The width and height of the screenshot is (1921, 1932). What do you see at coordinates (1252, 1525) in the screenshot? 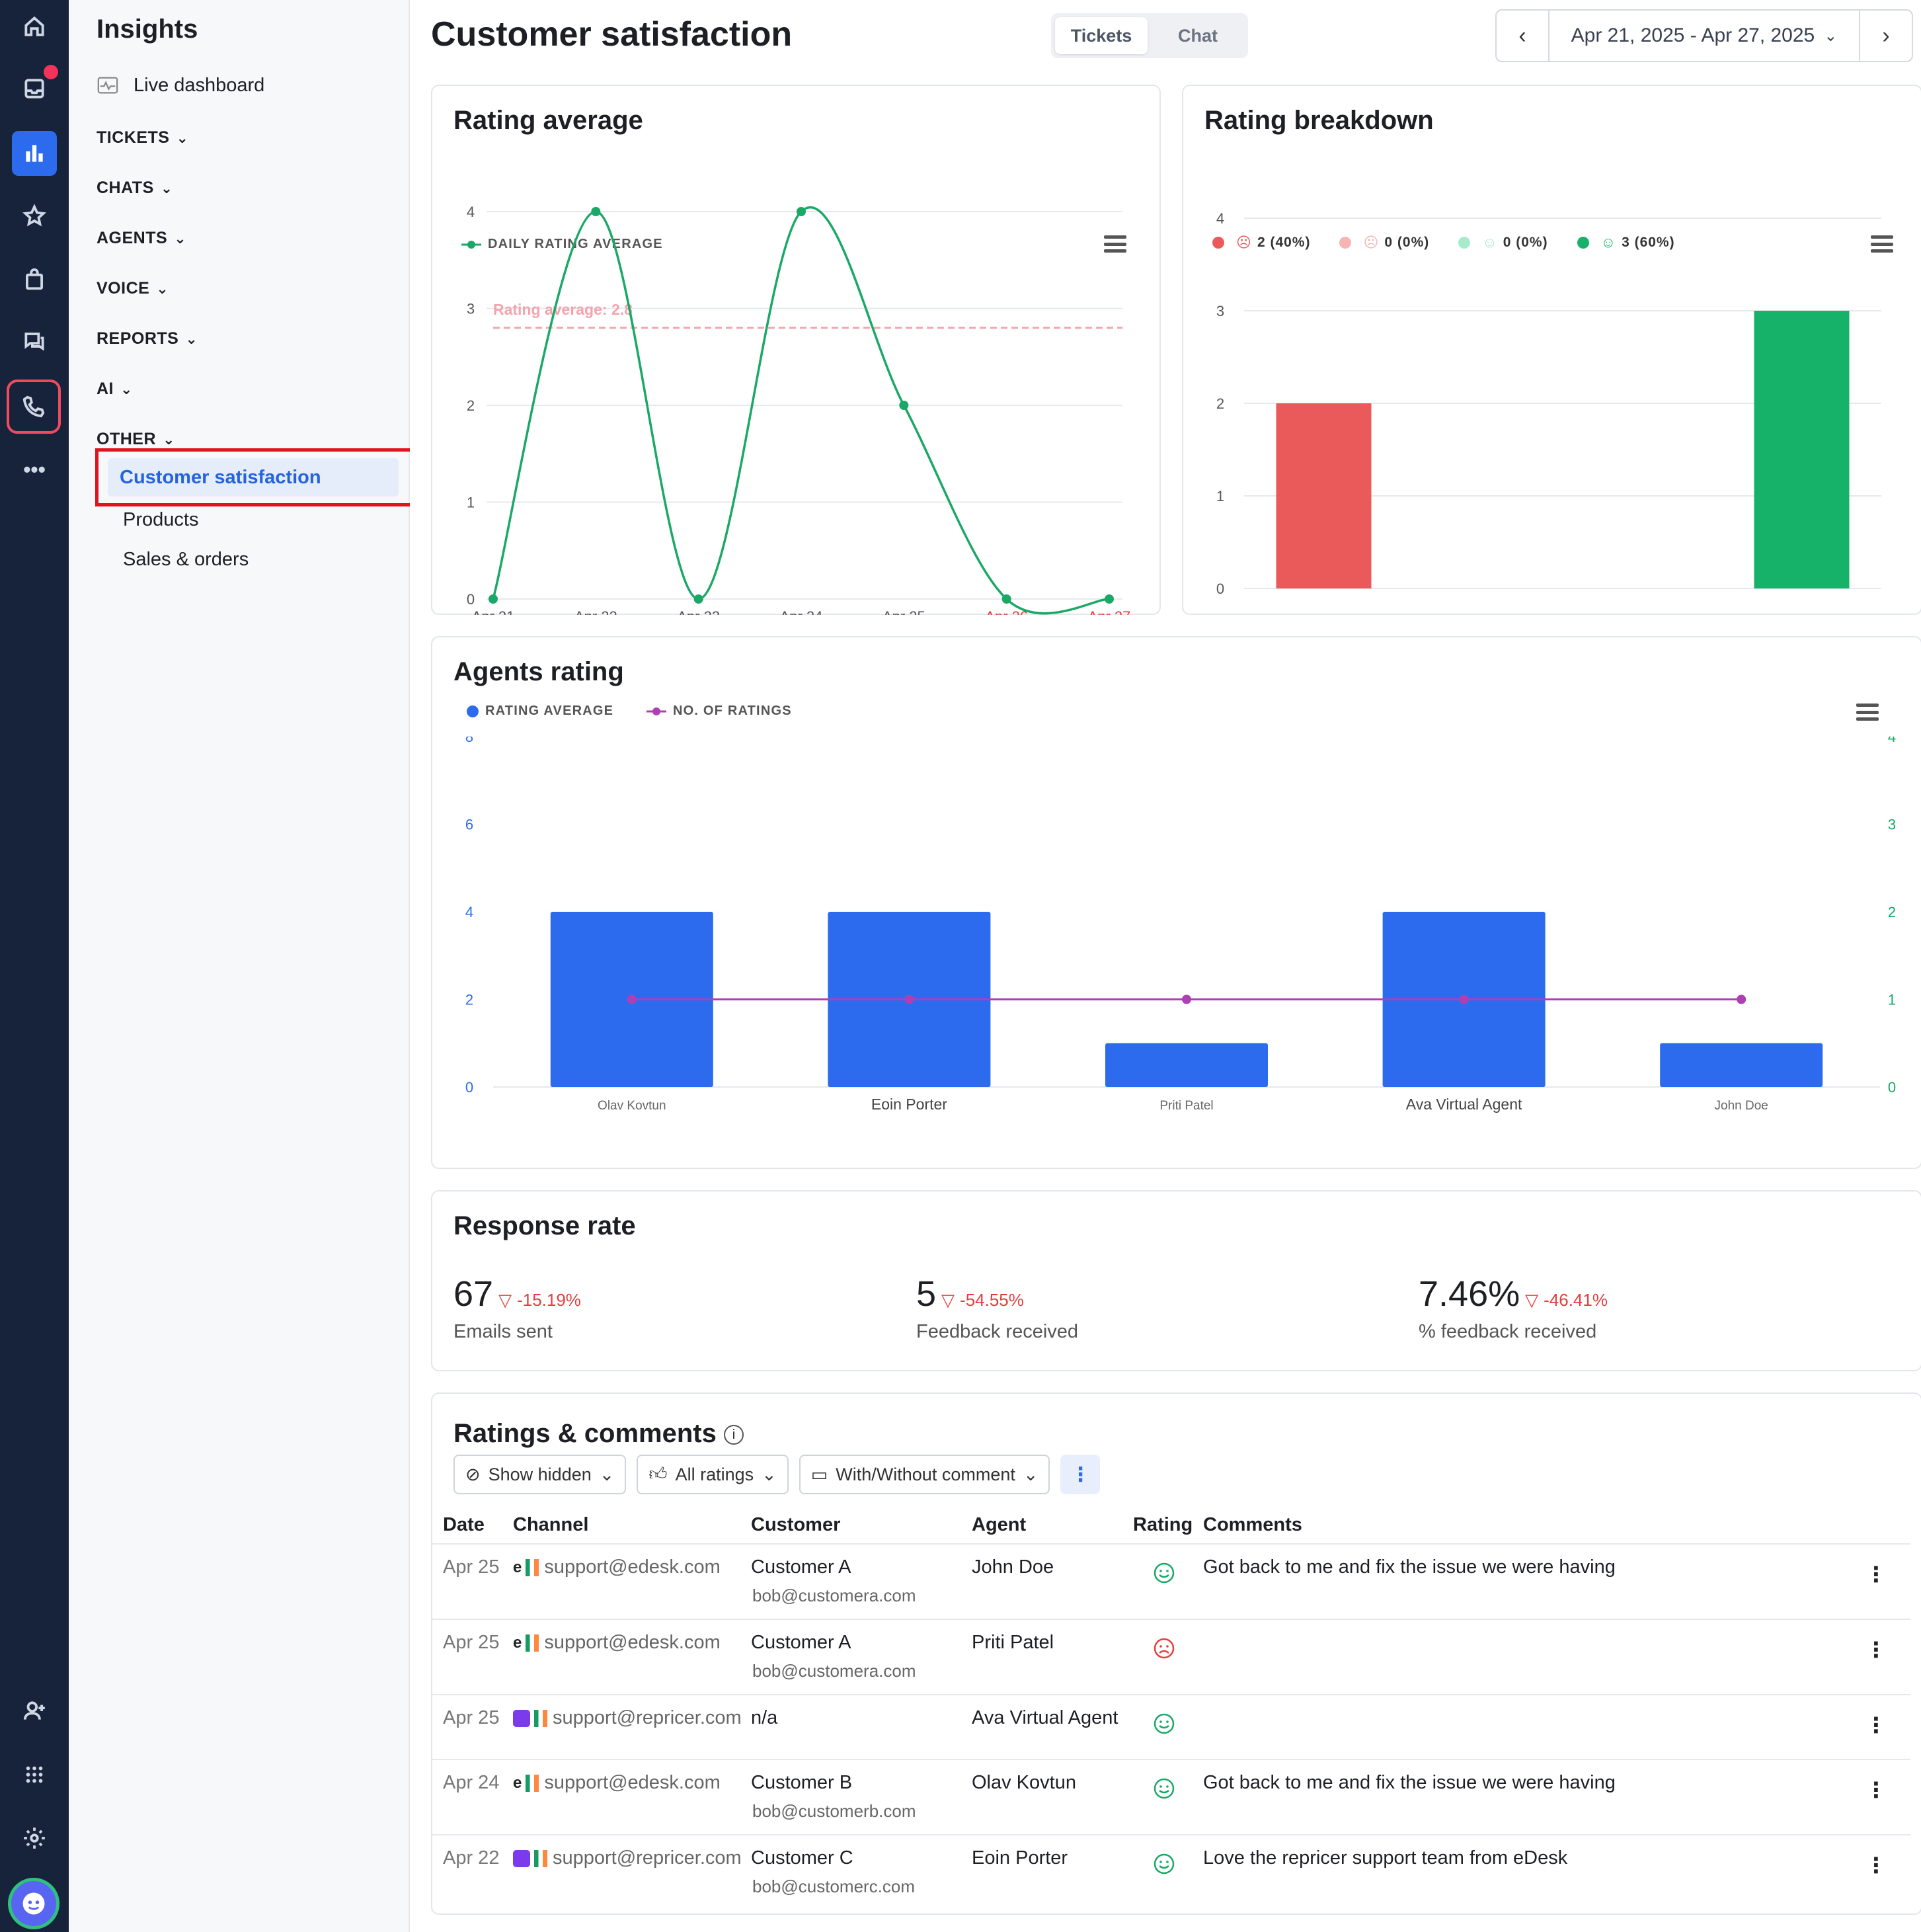
I see `col-comments: Comments` at bounding box center [1252, 1525].